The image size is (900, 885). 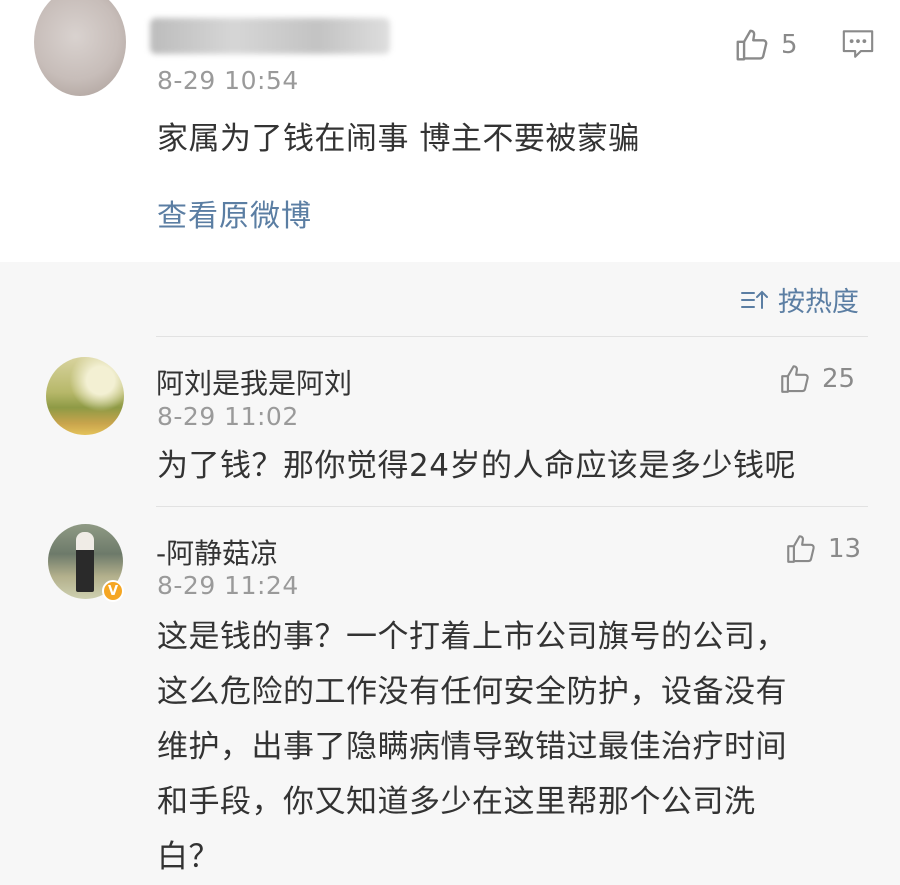 What do you see at coordinates (858, 44) in the screenshot?
I see `comment-icon` at bounding box center [858, 44].